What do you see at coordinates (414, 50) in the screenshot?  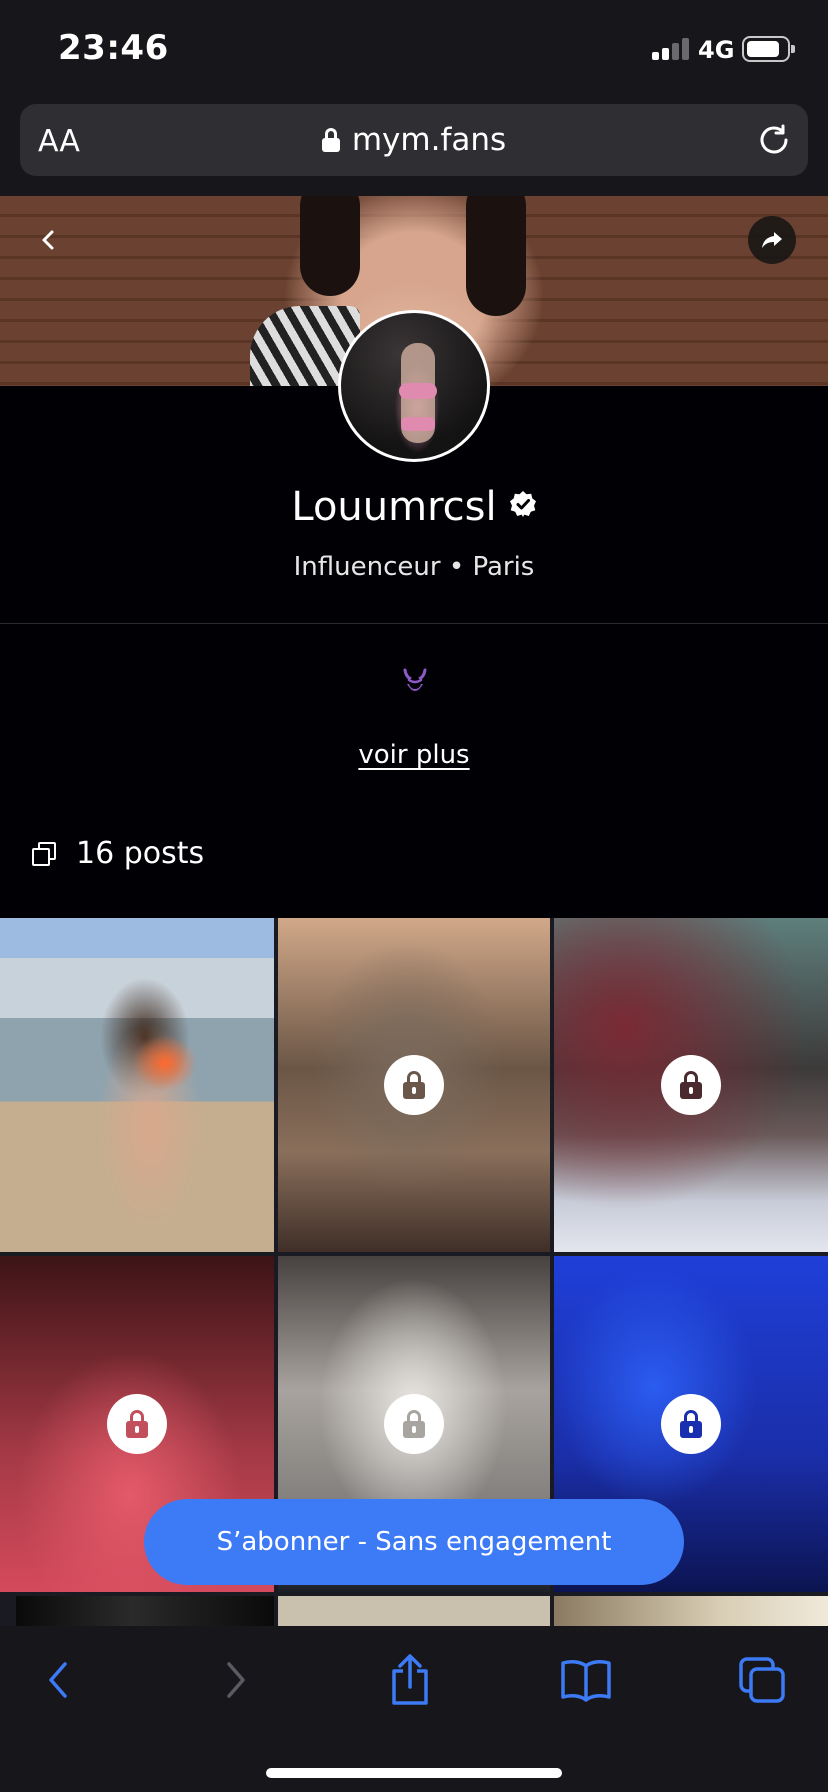 I see `status-bar: 23:46 4G` at bounding box center [414, 50].